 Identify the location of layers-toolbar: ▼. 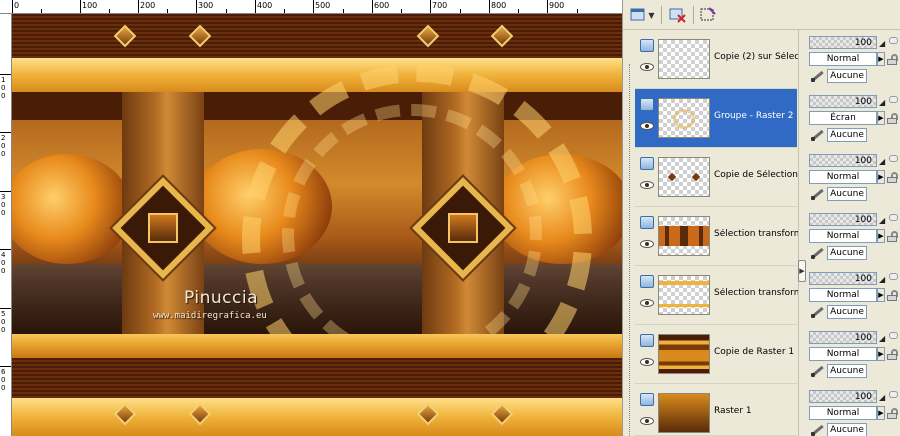
(761, 15).